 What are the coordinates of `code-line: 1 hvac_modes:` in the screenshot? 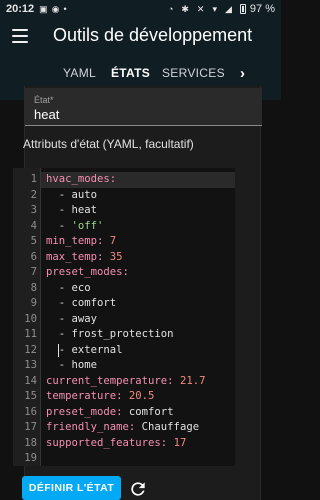 It's located at (124, 180).